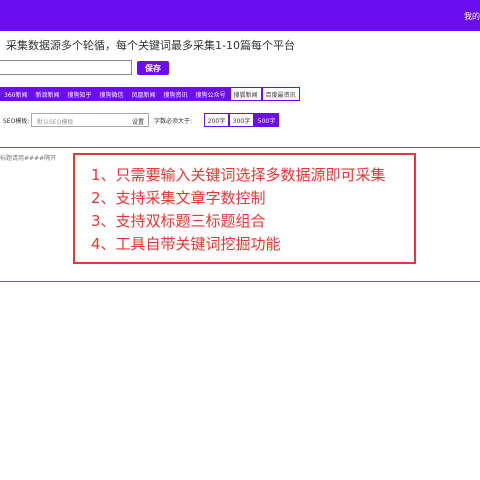 This screenshot has height=480, width=480. Describe the element at coordinates (16, 94) in the screenshot. I see `source-option-360-news: 360新闻` at that location.